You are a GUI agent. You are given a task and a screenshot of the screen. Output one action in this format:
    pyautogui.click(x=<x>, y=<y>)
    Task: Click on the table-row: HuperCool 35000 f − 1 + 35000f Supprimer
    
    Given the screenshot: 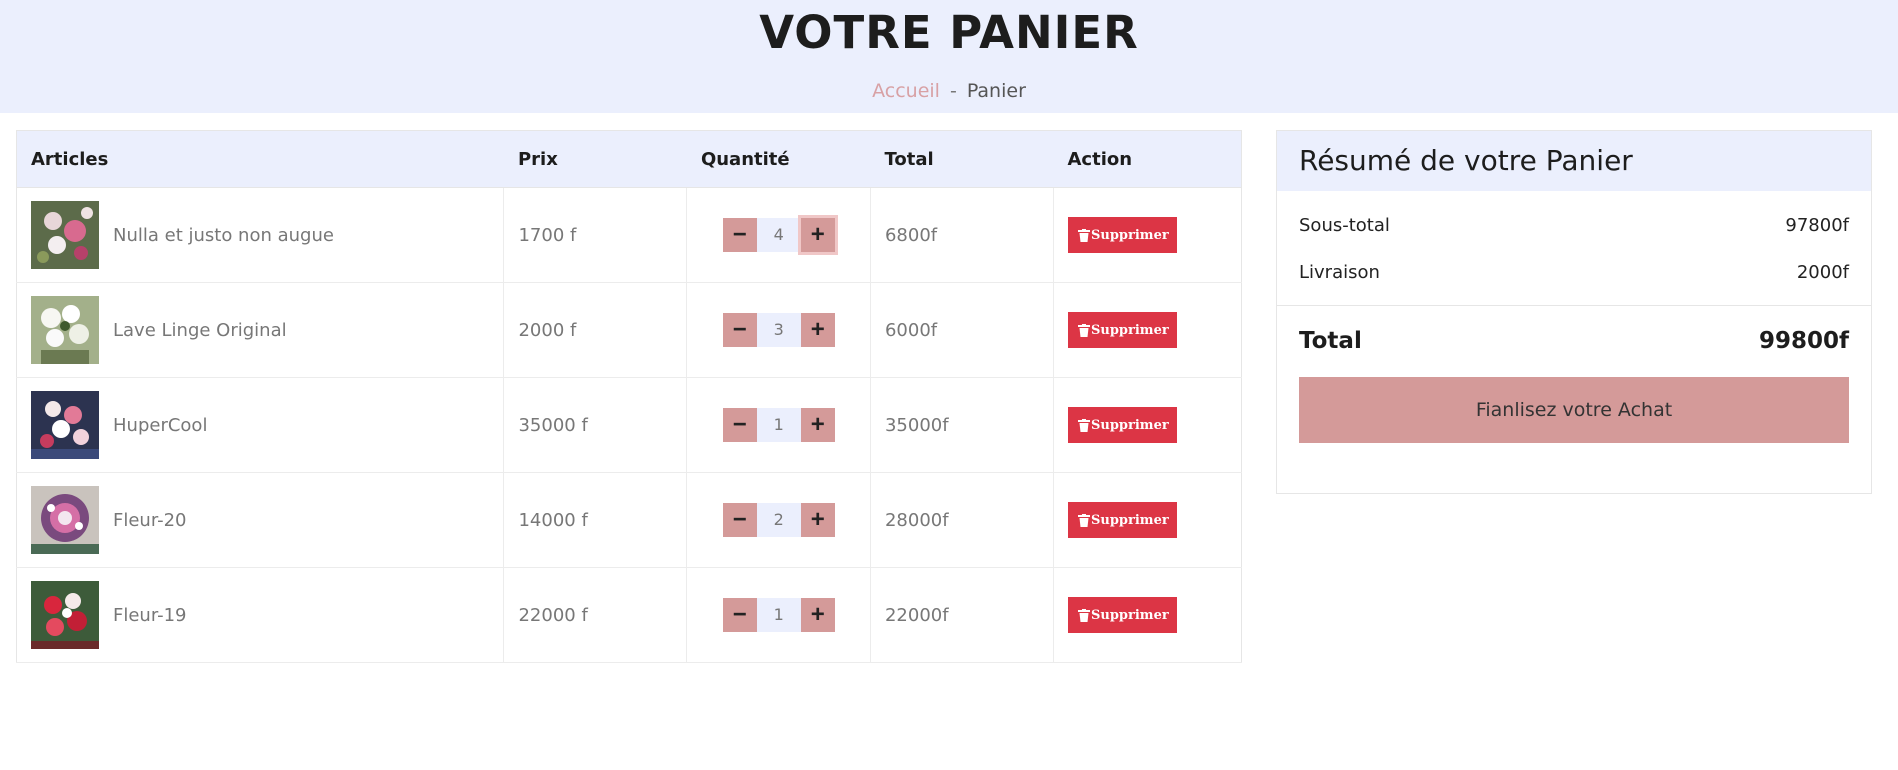 What is the action you would take?
    pyautogui.click(x=629, y=425)
    